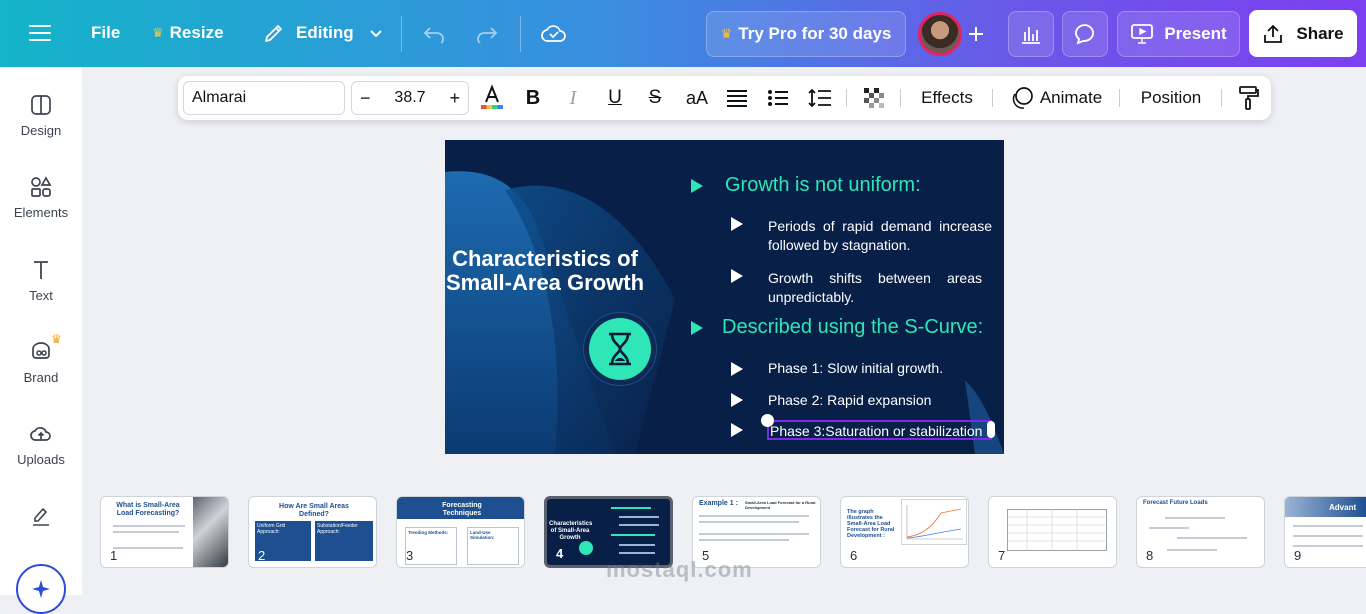 The width and height of the screenshot is (1366, 614). I want to click on spacing-button, so click(820, 98).